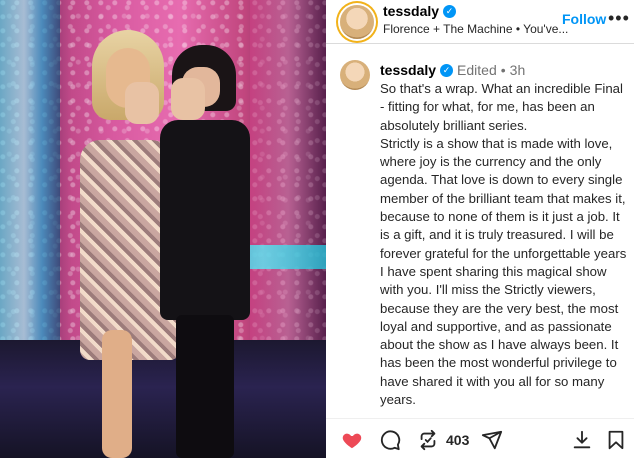 This screenshot has width=634, height=458. I want to click on bookmark-icon, so click(616, 440).